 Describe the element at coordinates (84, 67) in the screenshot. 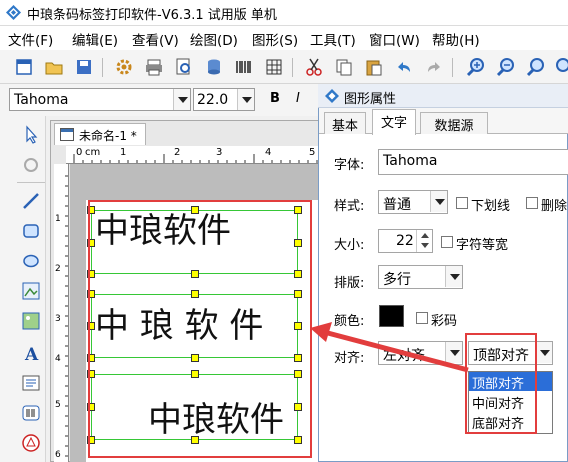

I see `save-icon` at that location.